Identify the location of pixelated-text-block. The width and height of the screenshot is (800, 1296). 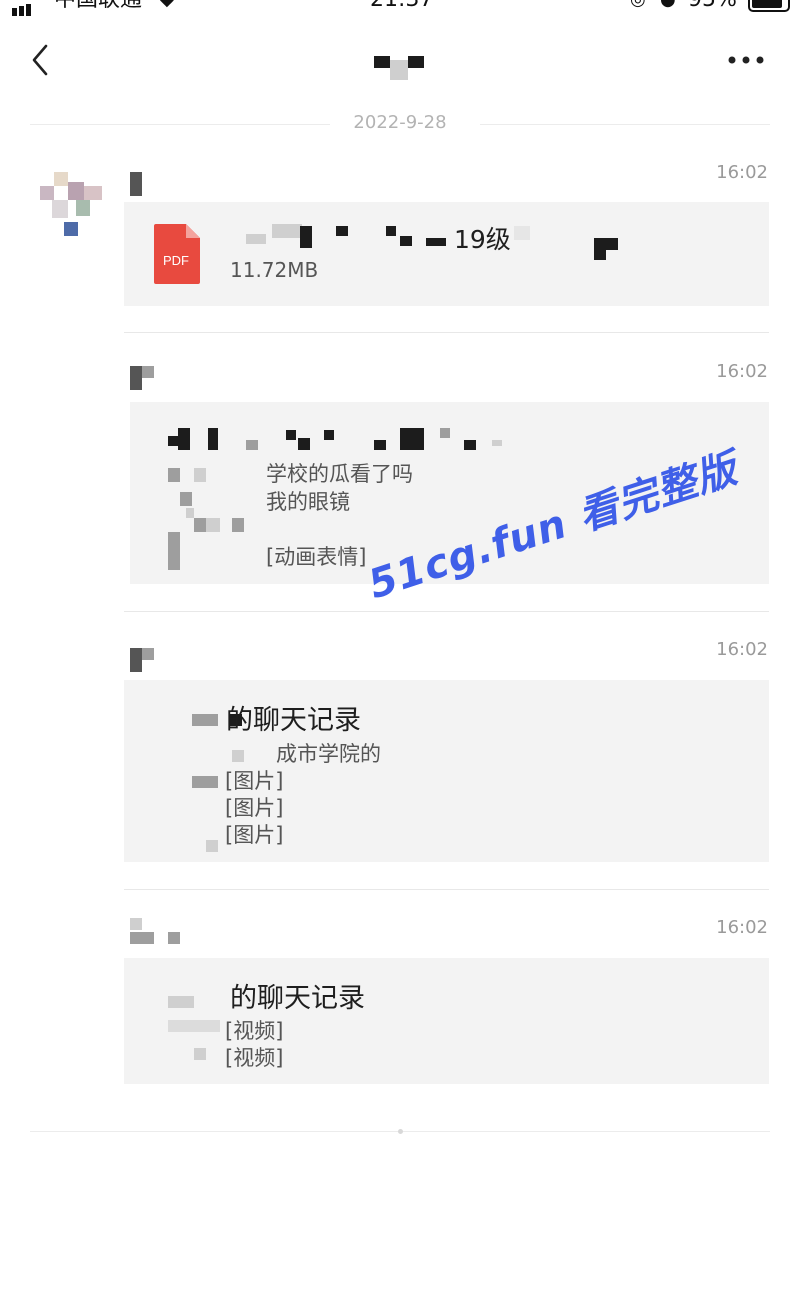
(196, 1034).